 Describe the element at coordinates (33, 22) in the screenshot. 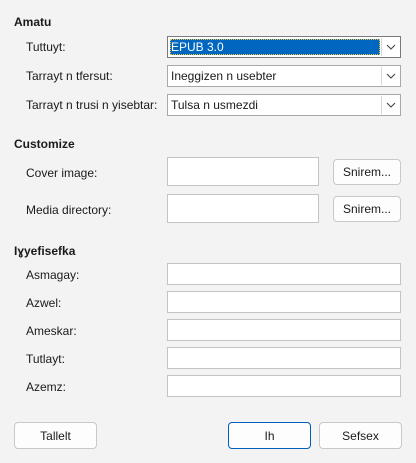

I see `section-general-title: Amatu` at that location.